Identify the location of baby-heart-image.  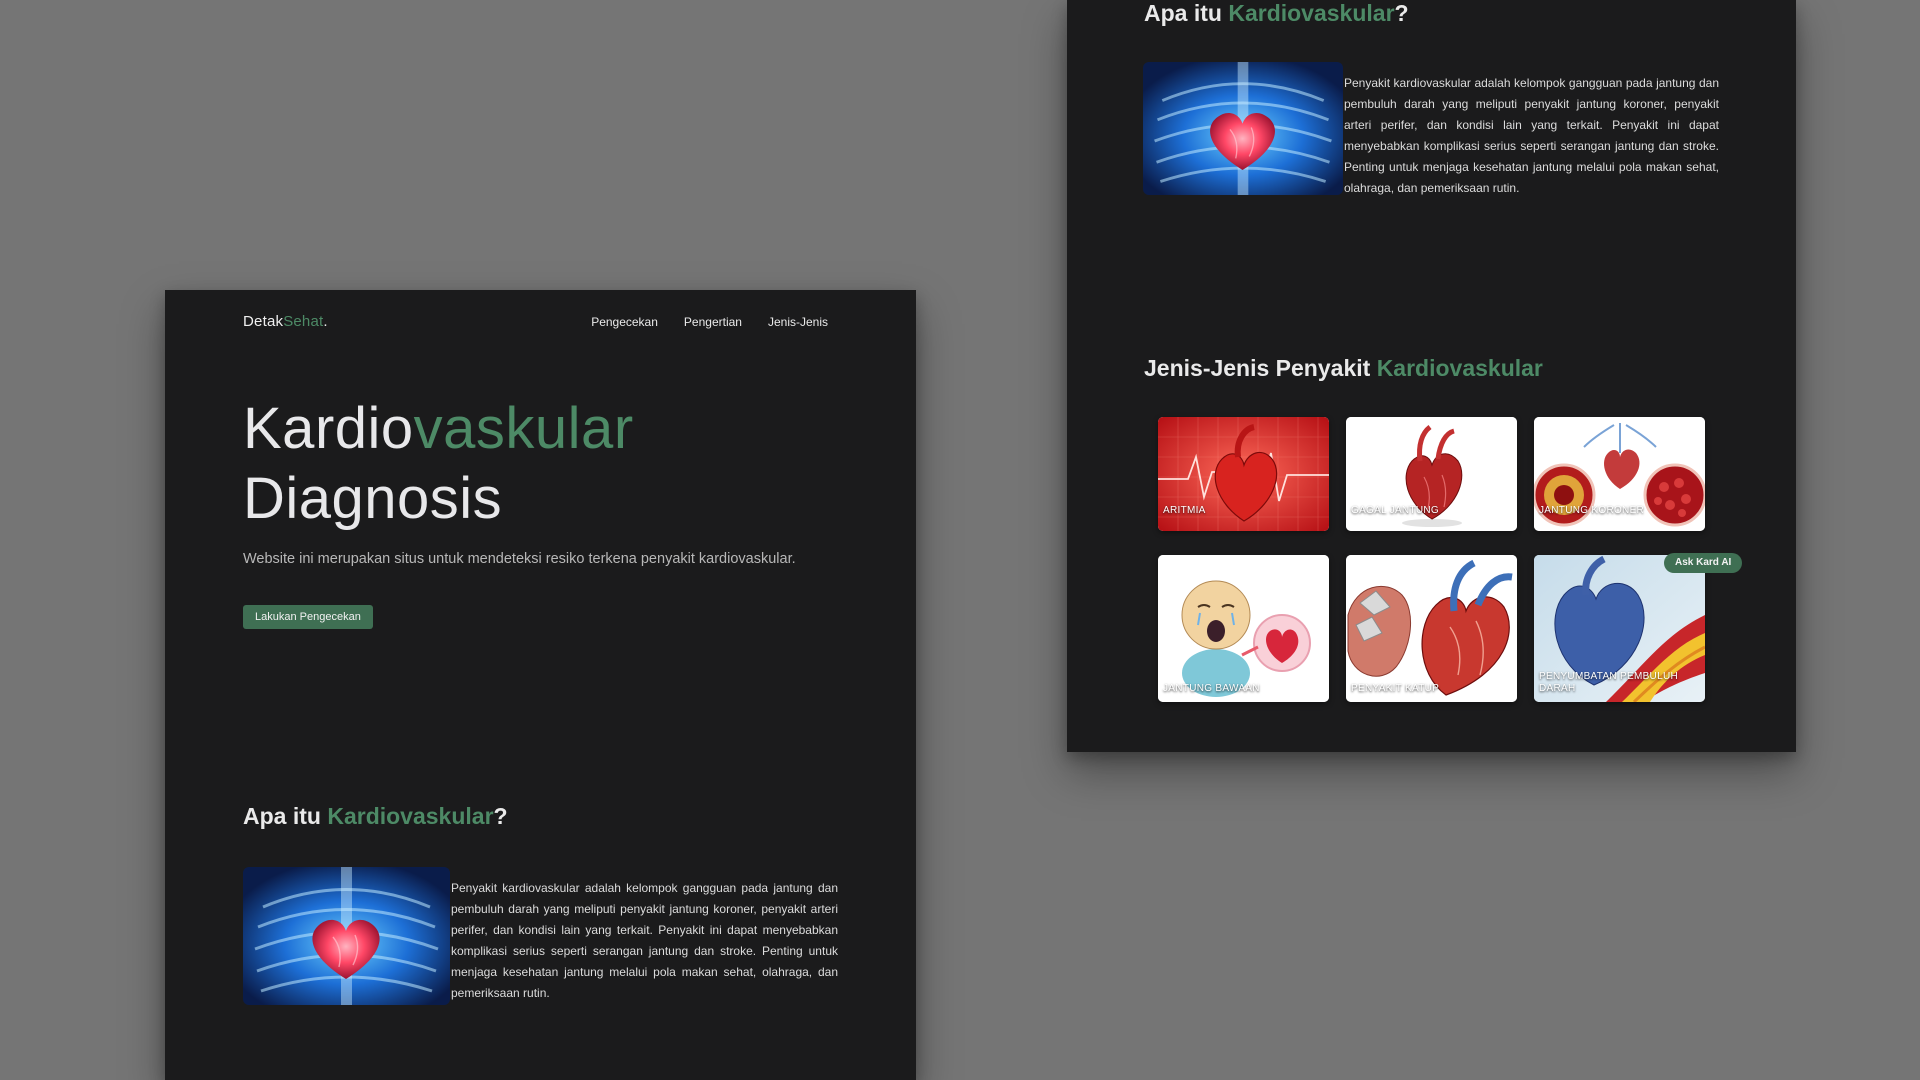
(1243, 628).